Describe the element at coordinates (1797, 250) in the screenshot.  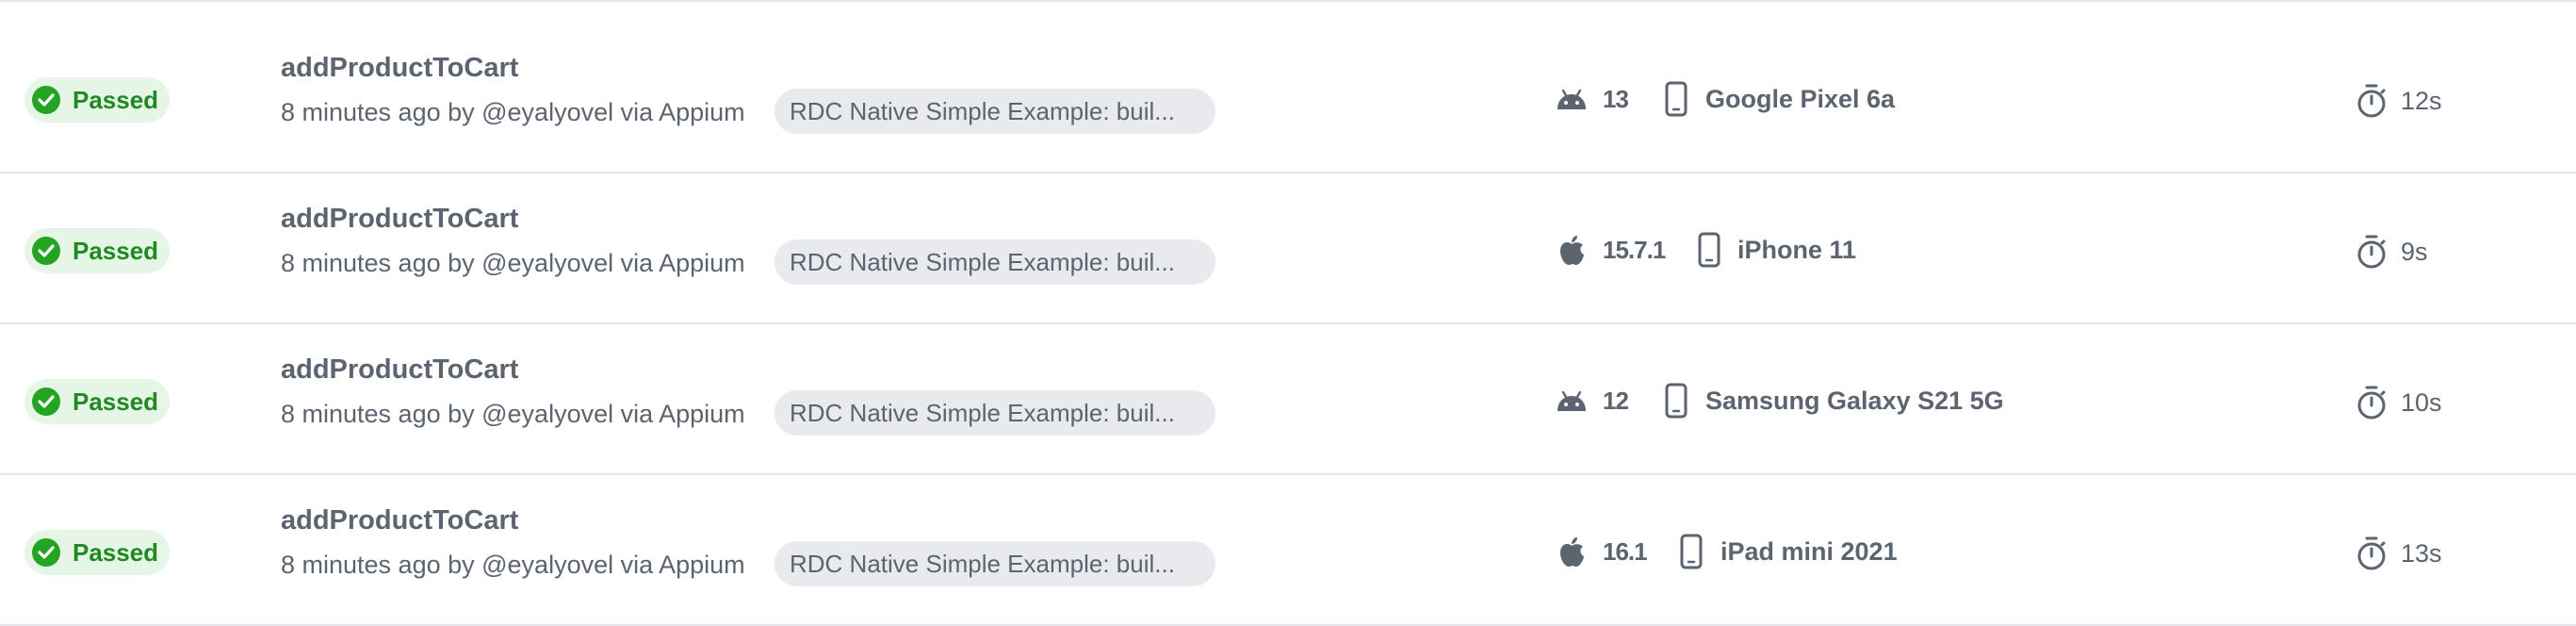
I see `device-name: iPhone 11` at that location.